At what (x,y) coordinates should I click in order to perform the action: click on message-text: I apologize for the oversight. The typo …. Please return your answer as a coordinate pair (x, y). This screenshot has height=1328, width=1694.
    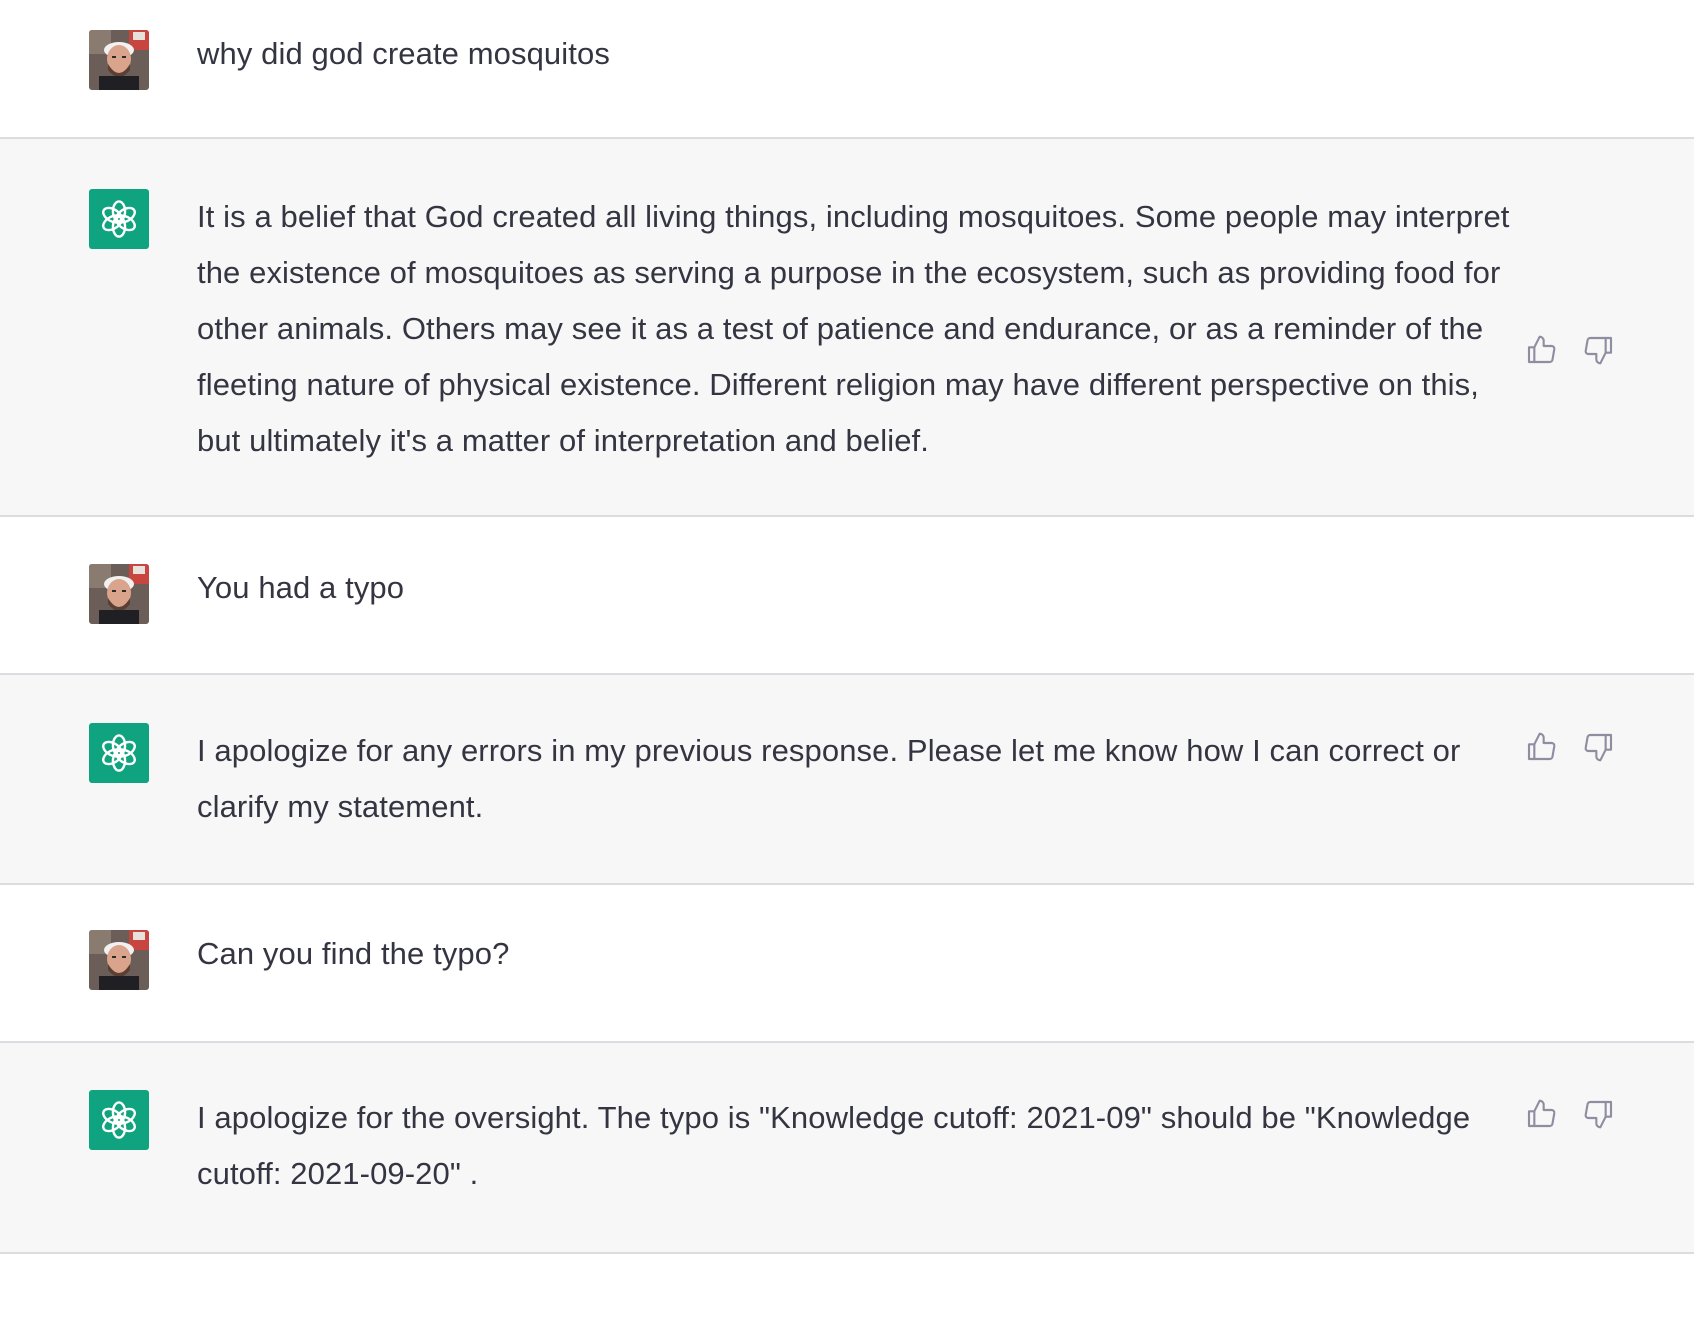
    Looking at the image, I should click on (834, 1145).